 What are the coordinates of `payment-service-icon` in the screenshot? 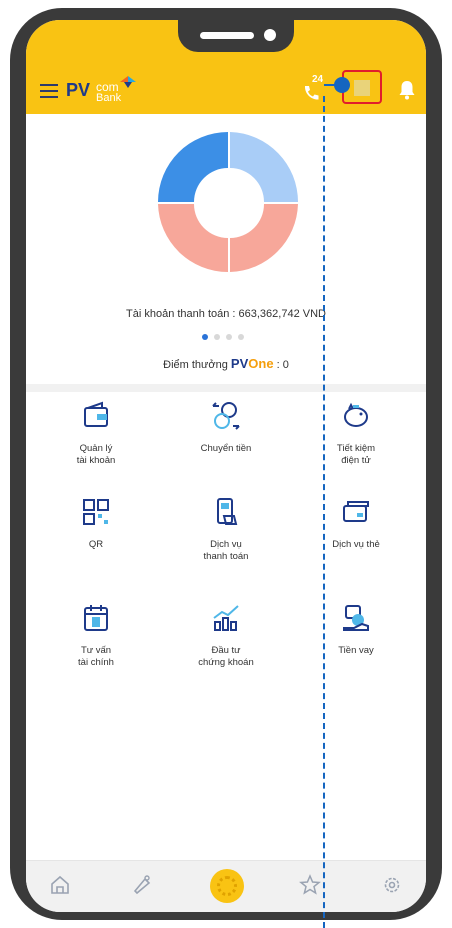 It's located at (227, 511).